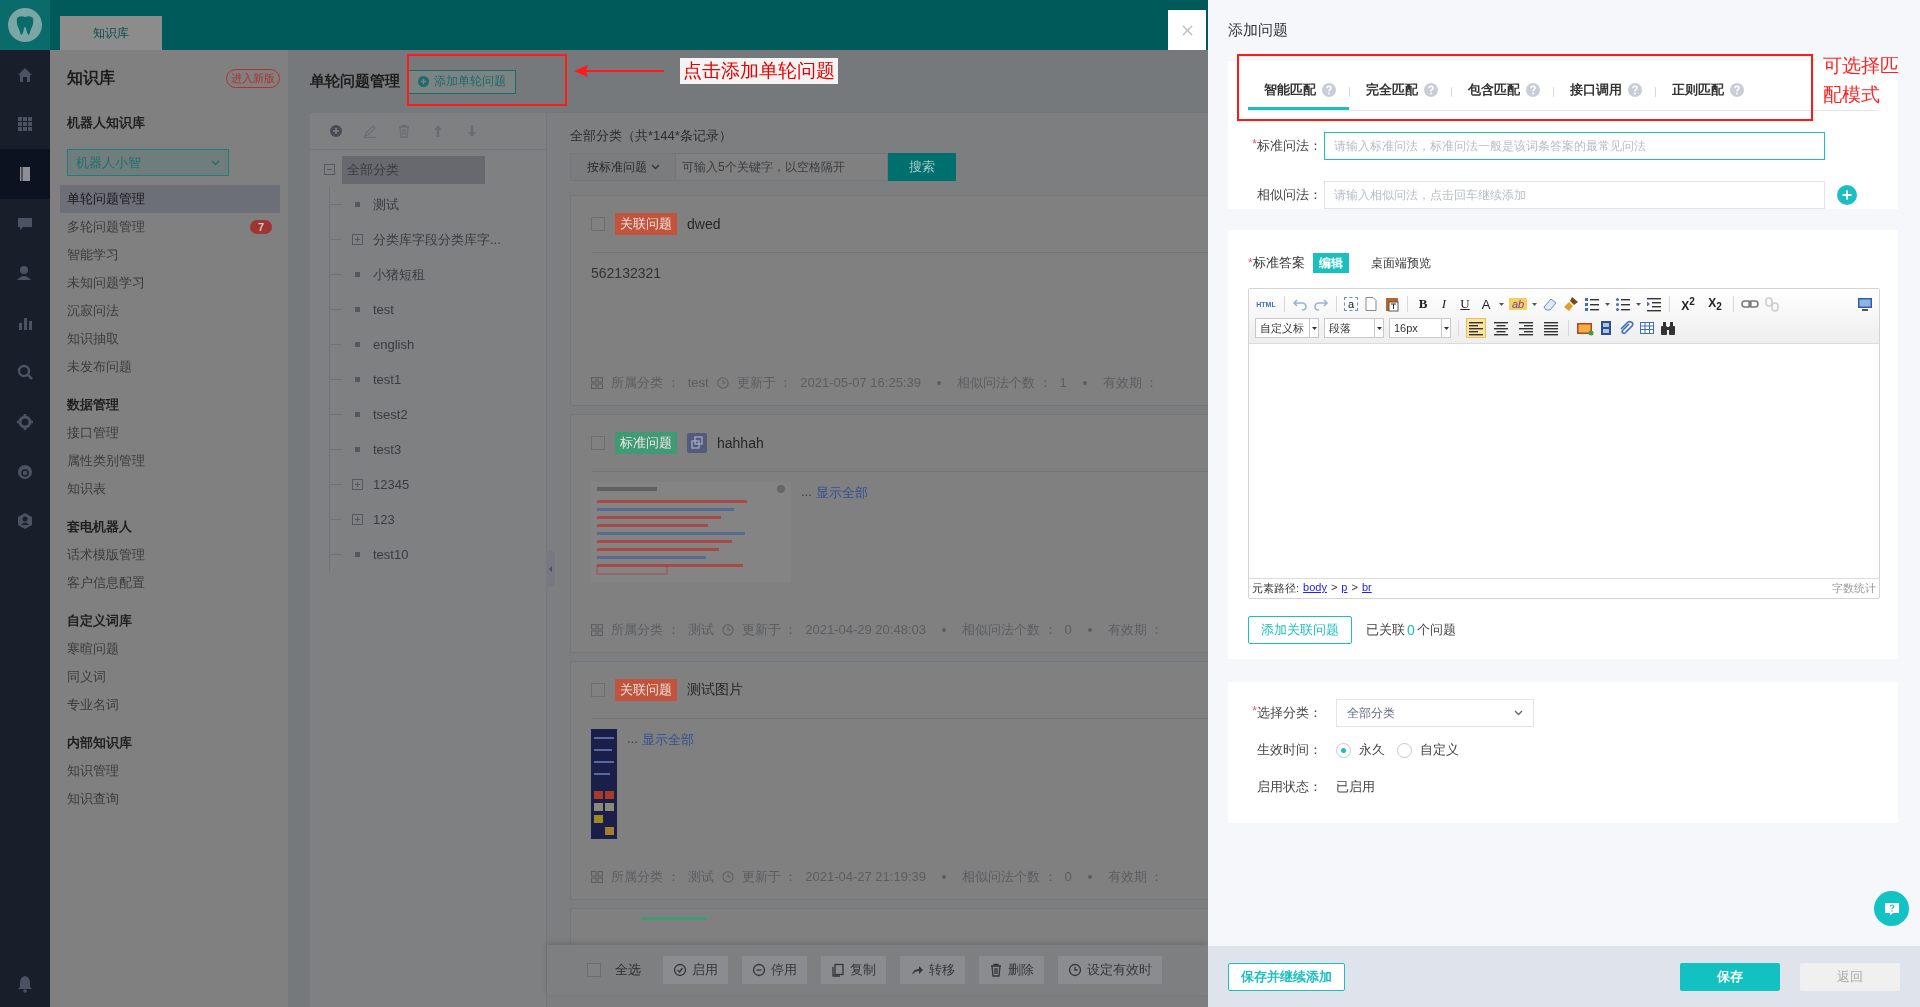 Image resolution: width=1920 pixels, height=1007 pixels. Describe the element at coordinates (704, 224) in the screenshot. I see `question-title: dwed` at that location.